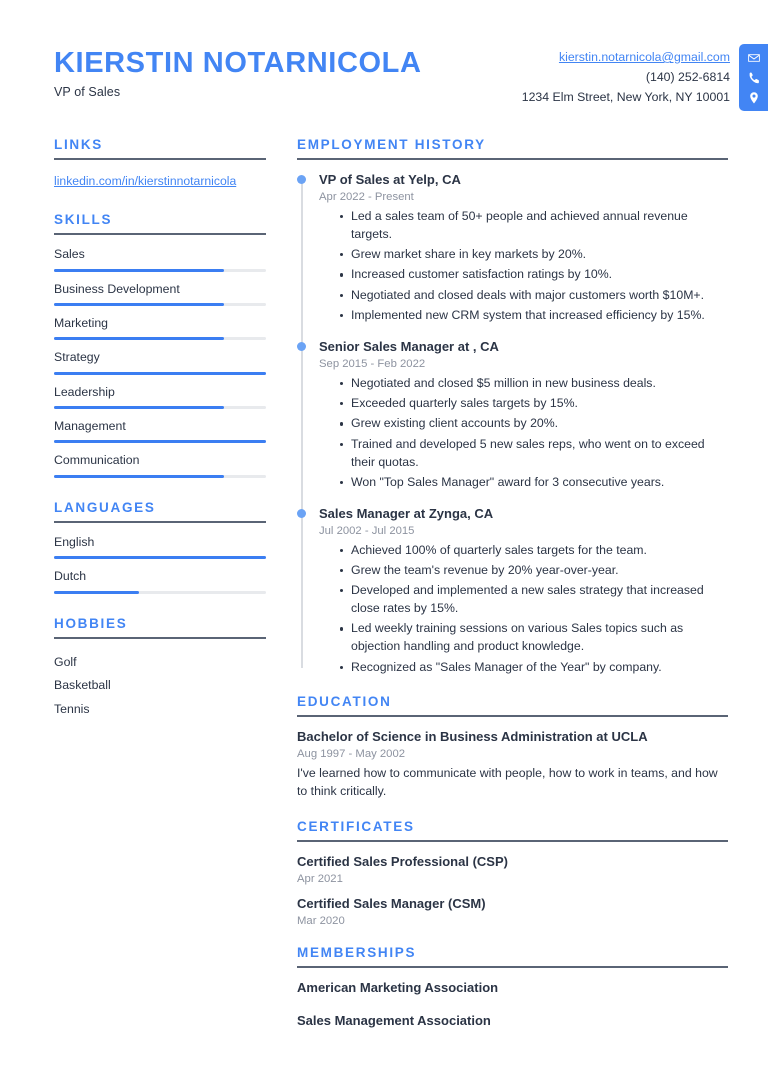 The height and width of the screenshot is (1086, 768). What do you see at coordinates (394, 1020) in the screenshot?
I see `membership-item: Sales Management Association` at bounding box center [394, 1020].